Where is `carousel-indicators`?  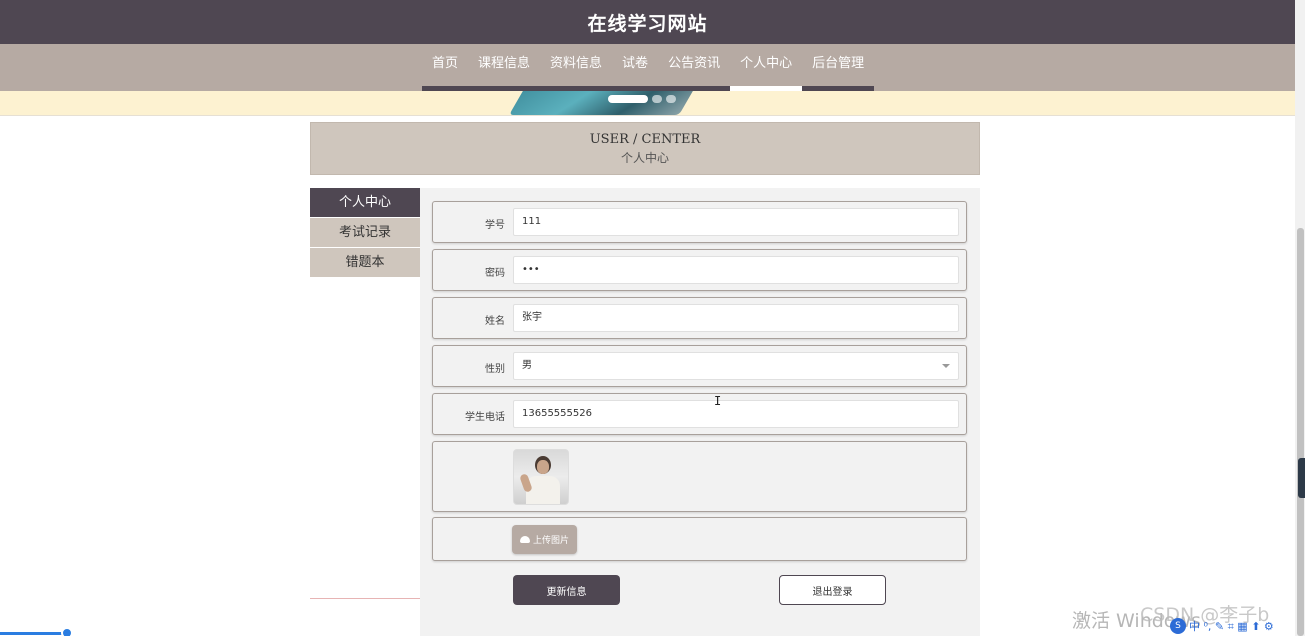
carousel-indicators is located at coordinates (642, 99).